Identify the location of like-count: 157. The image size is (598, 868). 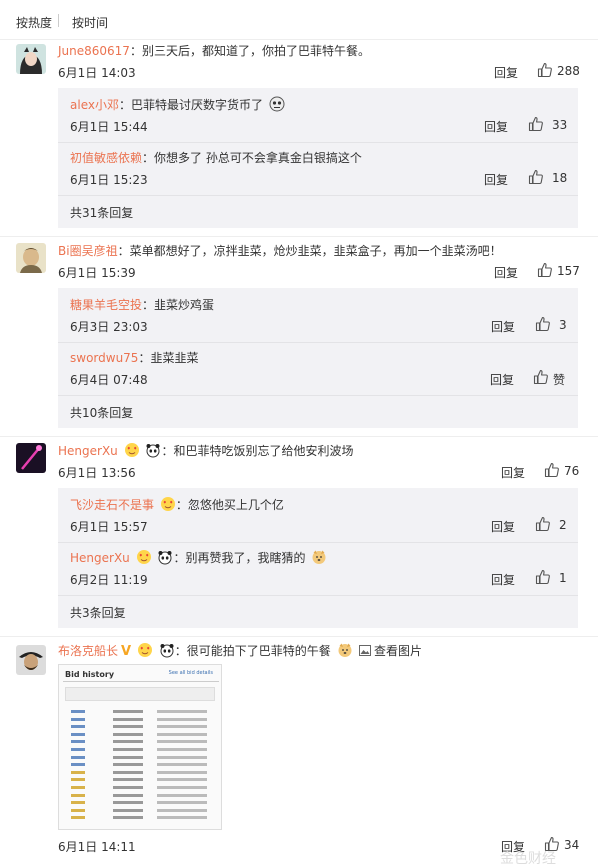
(568, 271).